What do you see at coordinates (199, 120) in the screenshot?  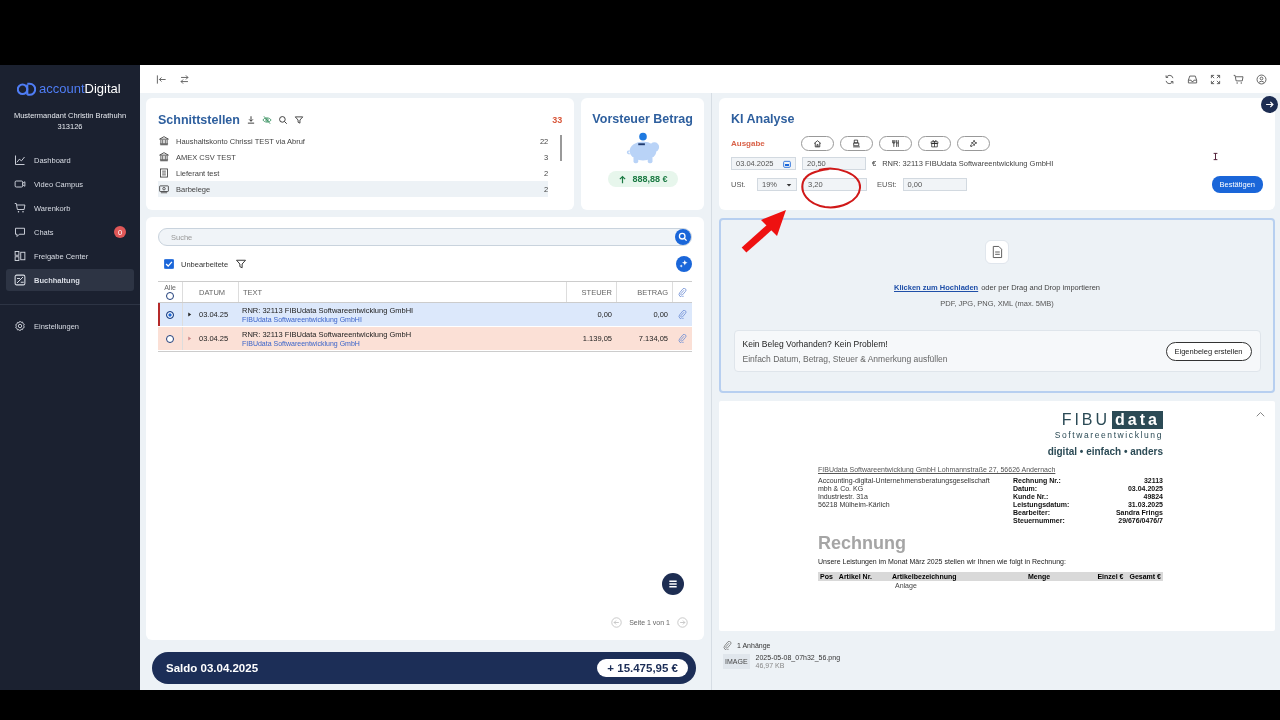 I see `card-title: Schnittstellen` at bounding box center [199, 120].